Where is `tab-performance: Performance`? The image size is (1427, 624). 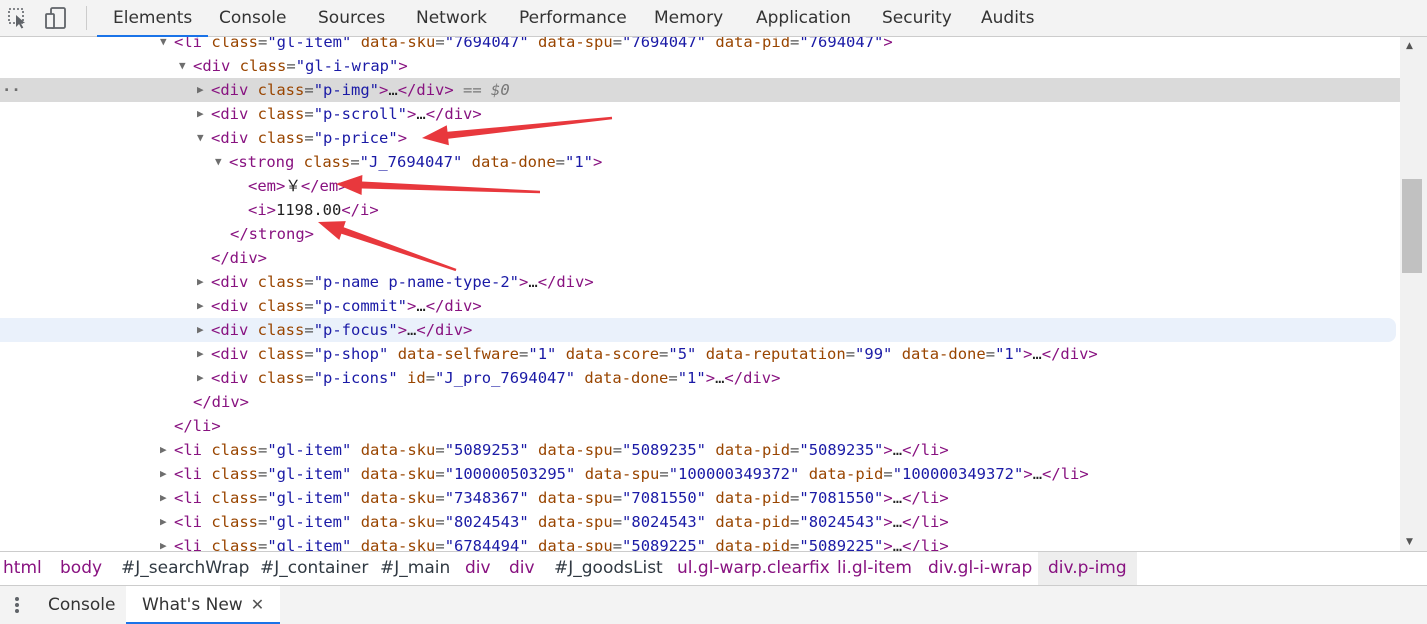 tab-performance: Performance is located at coordinates (573, 18).